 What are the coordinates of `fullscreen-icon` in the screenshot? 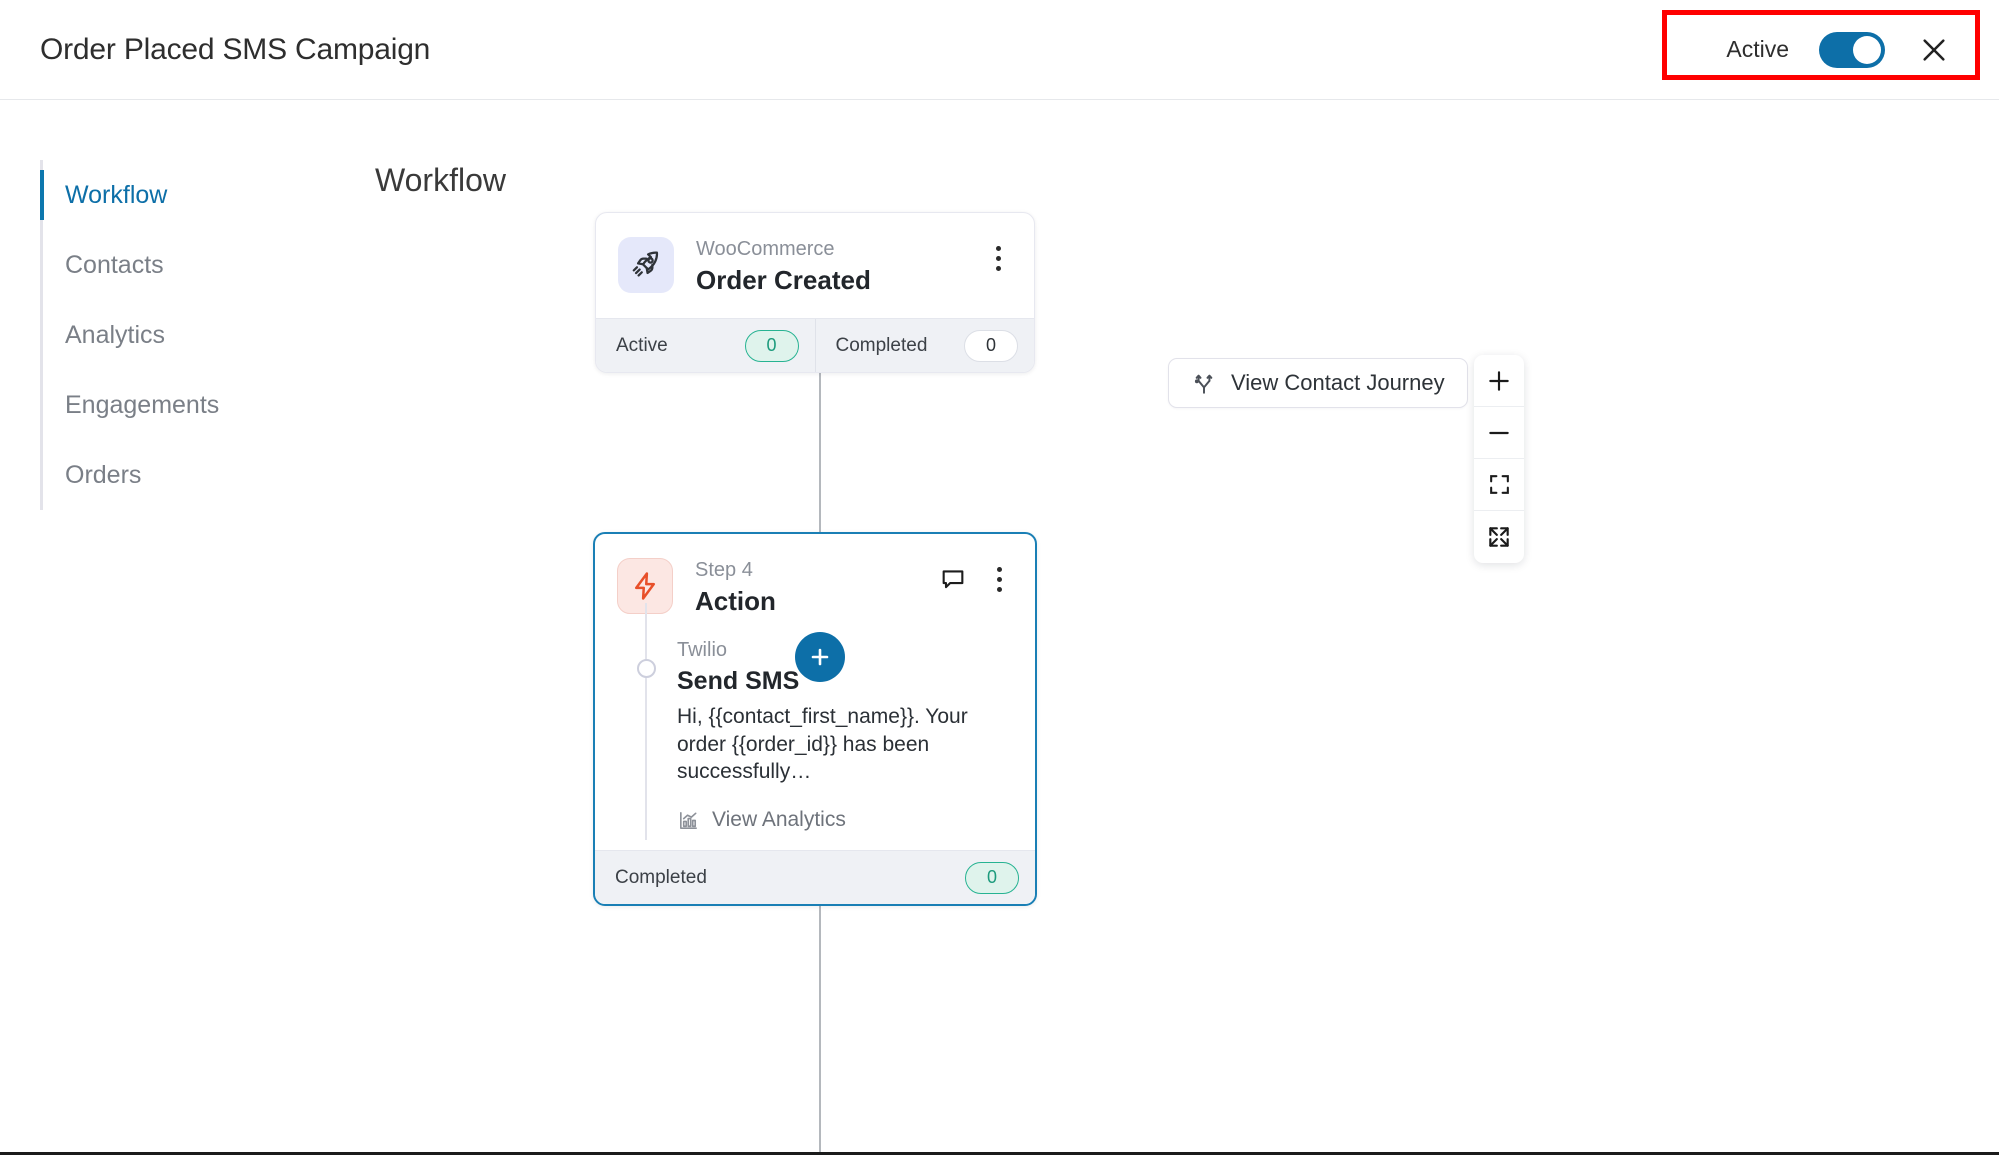 It's located at (1499, 537).